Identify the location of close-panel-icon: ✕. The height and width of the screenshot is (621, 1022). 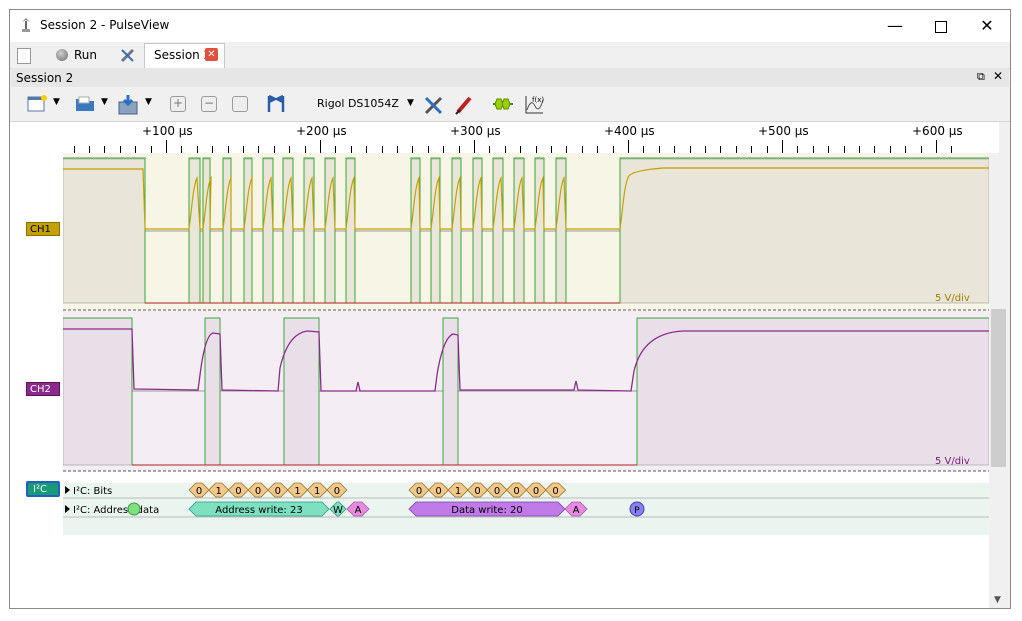
(998, 76).